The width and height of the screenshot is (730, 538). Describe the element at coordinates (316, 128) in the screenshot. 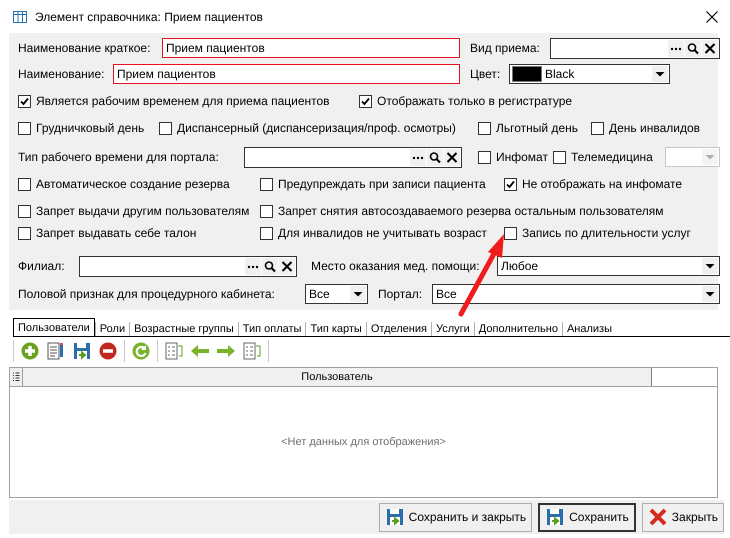

I see `checkbox-label: Диспансерный (диспансеризация/проф. осмотры)` at that location.